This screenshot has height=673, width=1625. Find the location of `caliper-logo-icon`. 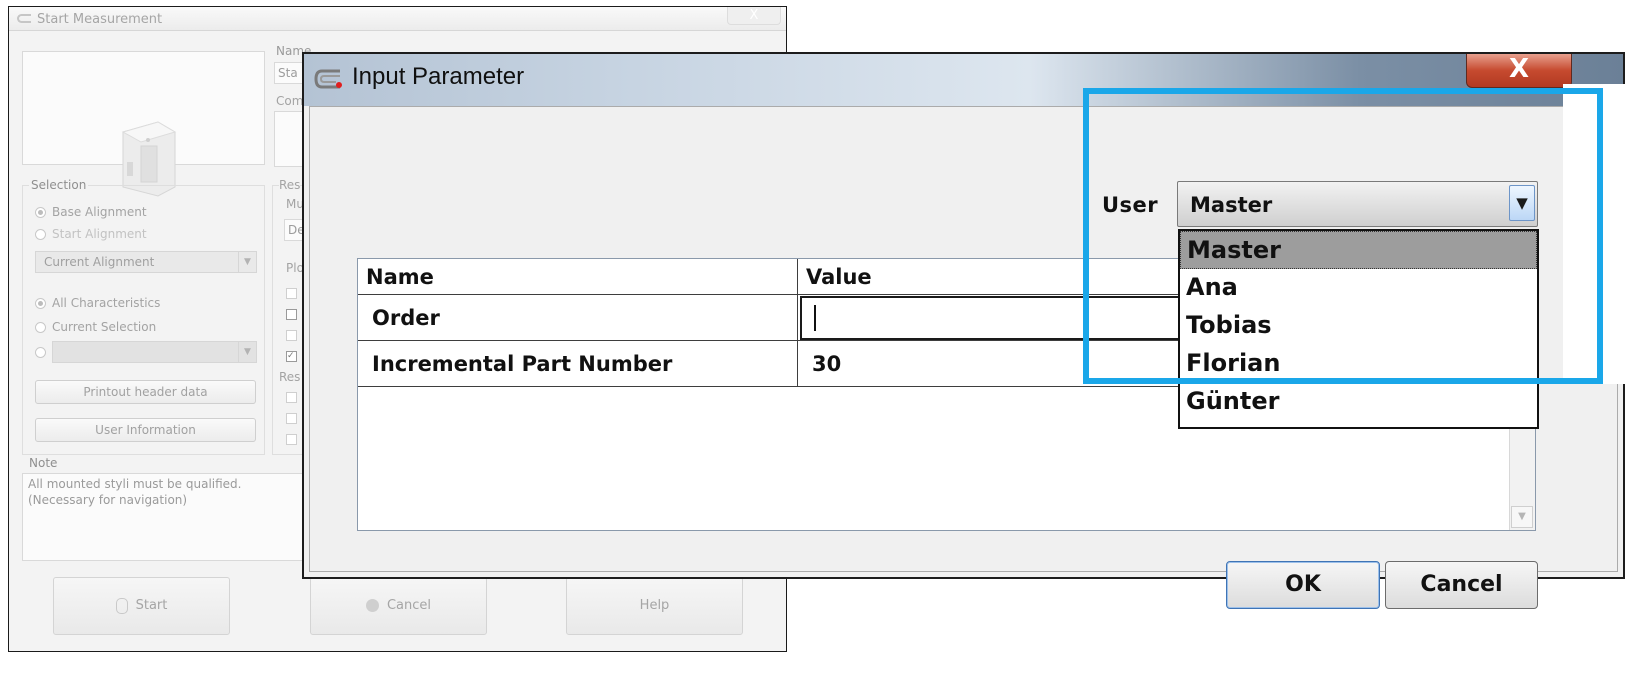

caliper-logo-icon is located at coordinates (328, 79).